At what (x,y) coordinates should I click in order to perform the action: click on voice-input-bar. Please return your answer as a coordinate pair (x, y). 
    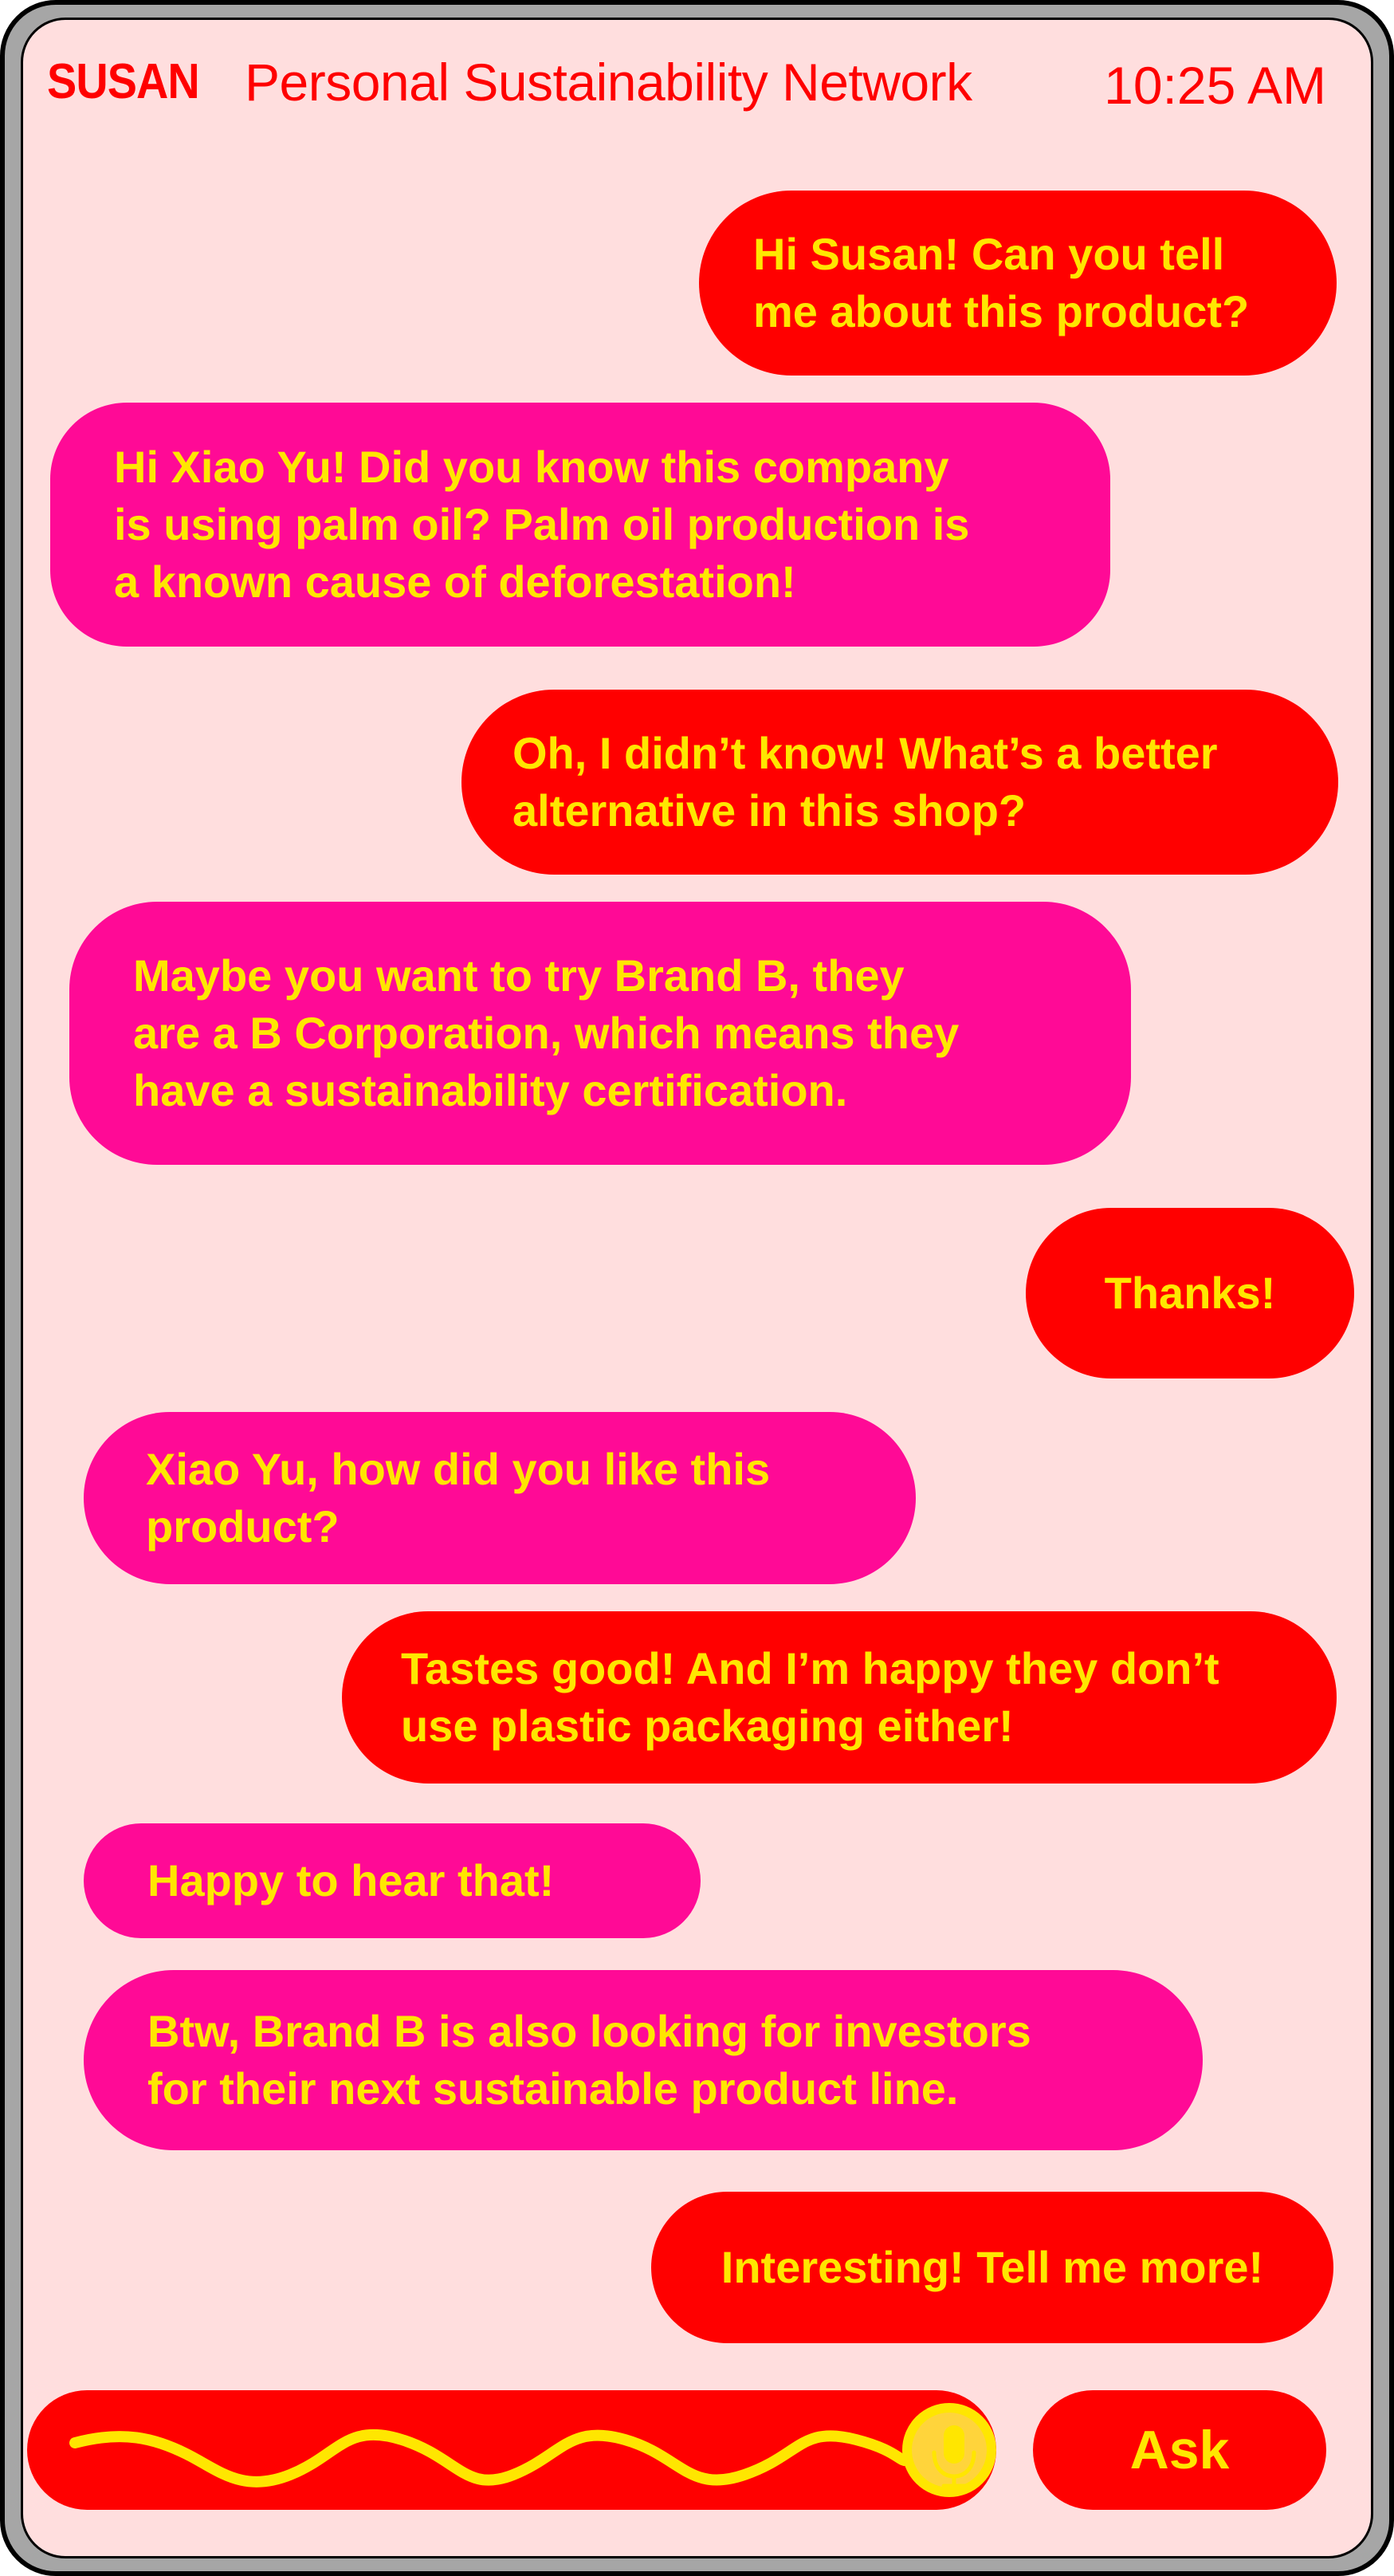
    Looking at the image, I should click on (511, 2450).